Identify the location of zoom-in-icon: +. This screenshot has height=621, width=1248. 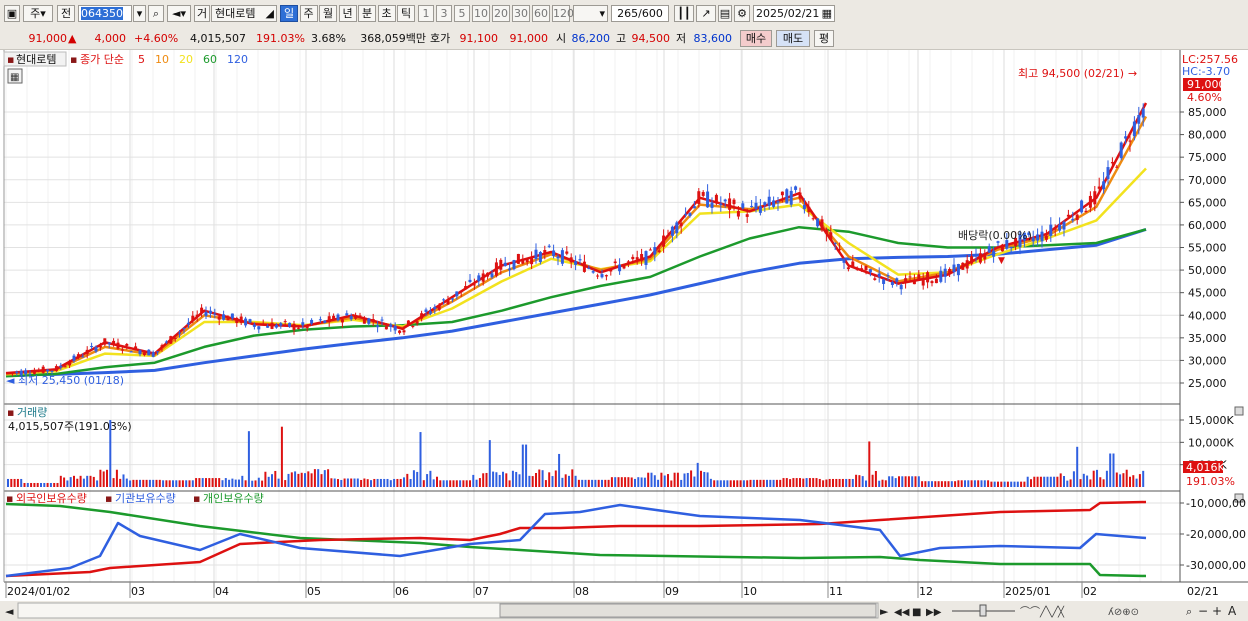
(1217, 611).